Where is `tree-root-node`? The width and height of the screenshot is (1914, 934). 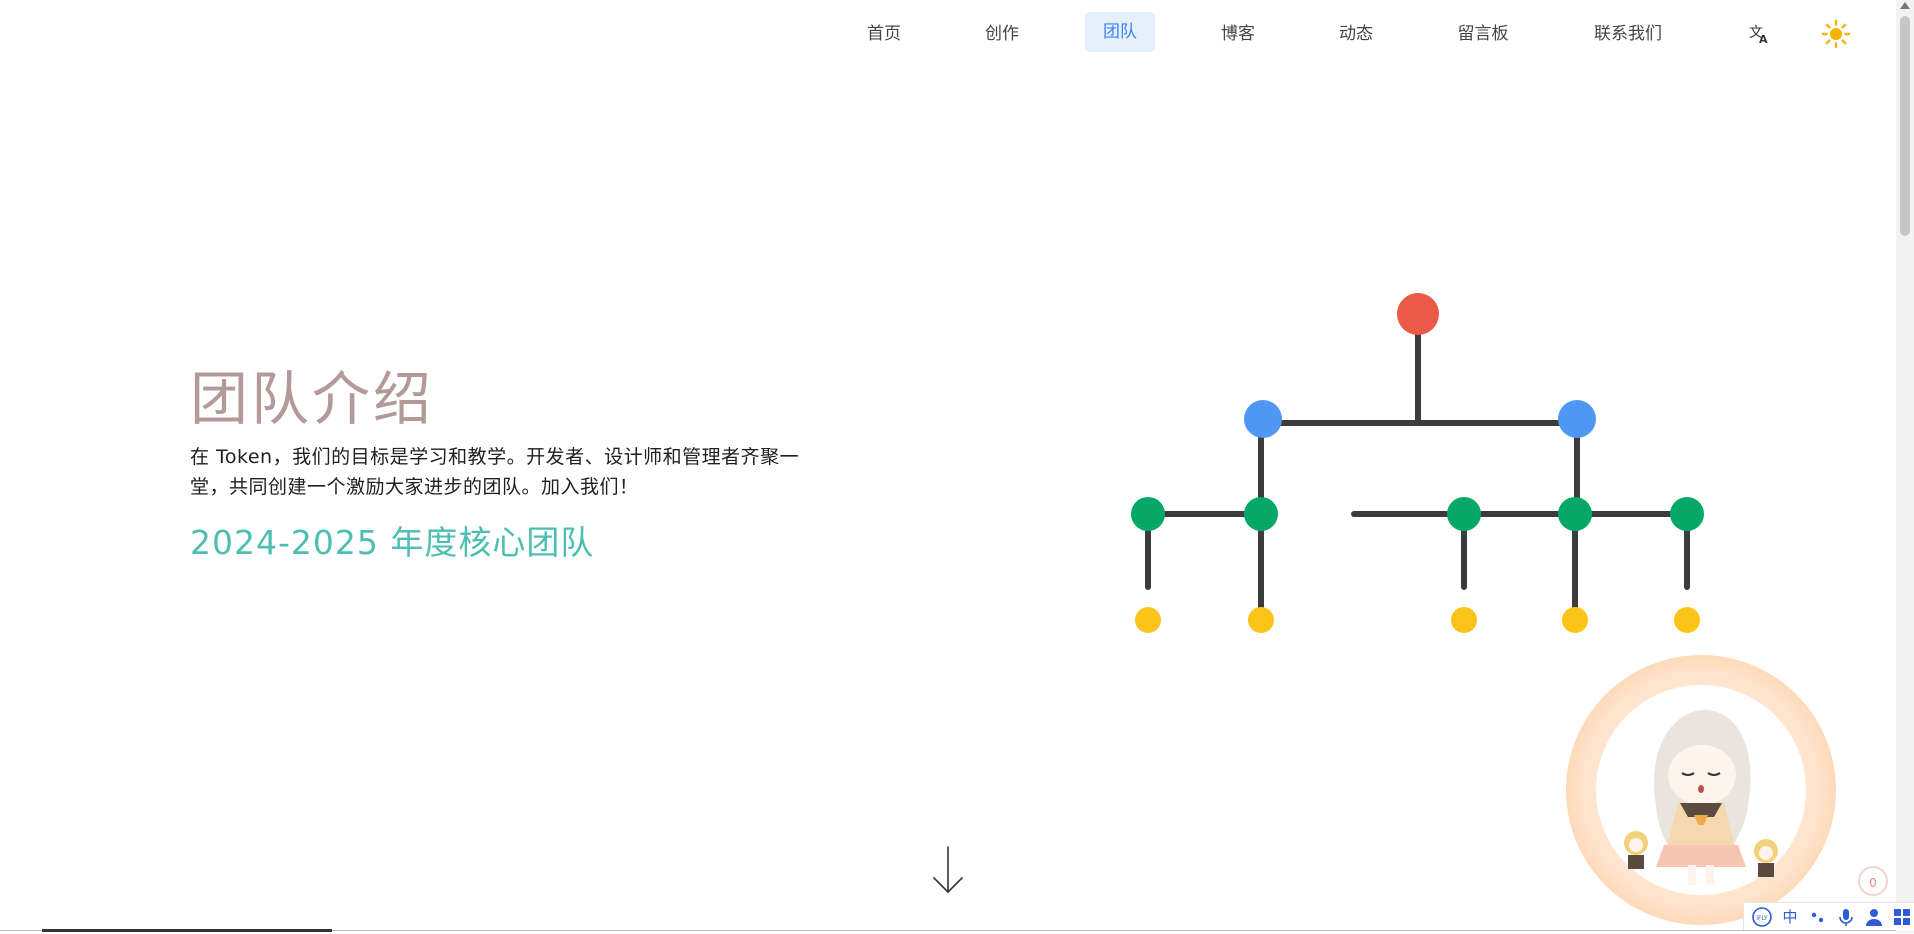
tree-root-node is located at coordinates (1418, 314).